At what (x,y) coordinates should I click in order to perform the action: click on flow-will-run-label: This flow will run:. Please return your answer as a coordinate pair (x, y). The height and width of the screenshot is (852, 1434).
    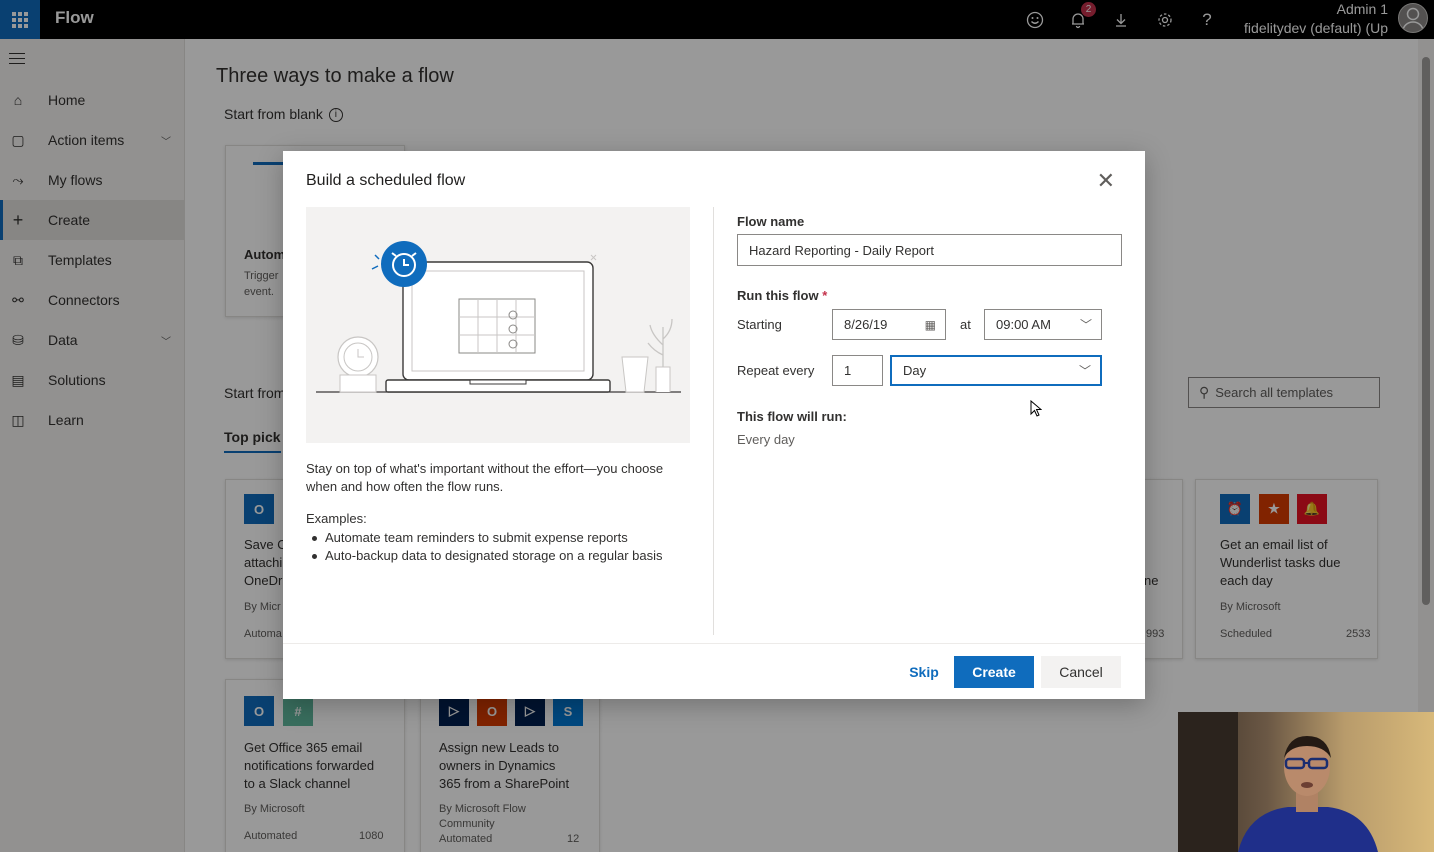
    Looking at the image, I should click on (792, 416).